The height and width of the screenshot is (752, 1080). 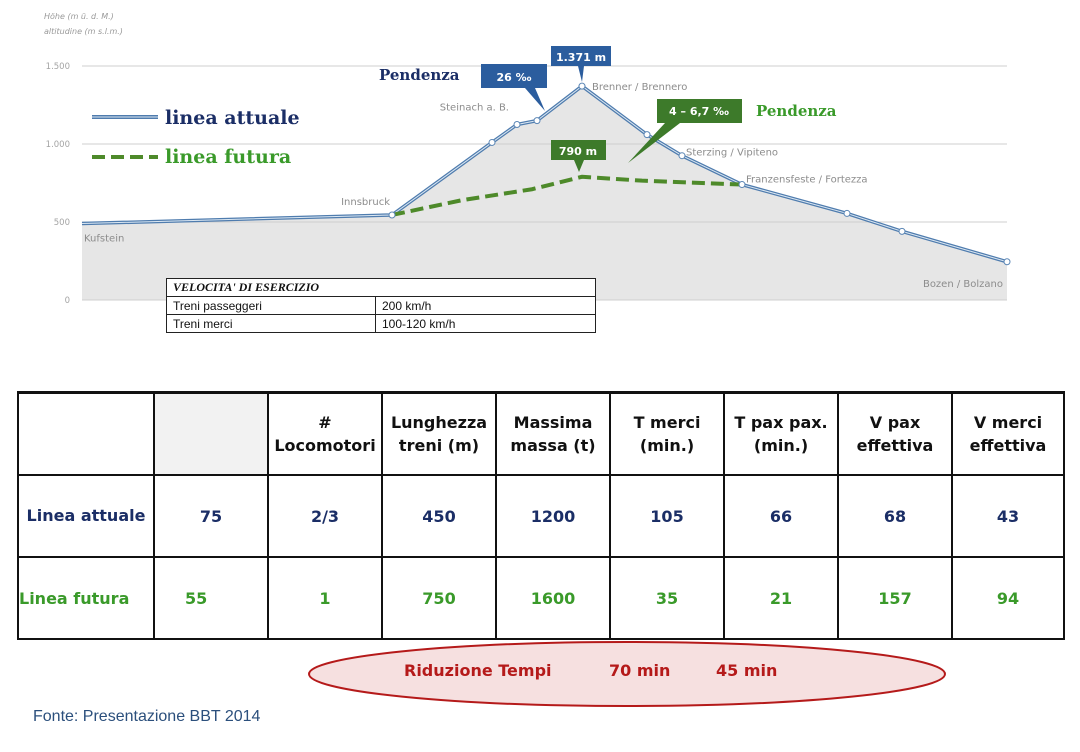 I want to click on row-label: Linea attuale, so click(x=86, y=516).